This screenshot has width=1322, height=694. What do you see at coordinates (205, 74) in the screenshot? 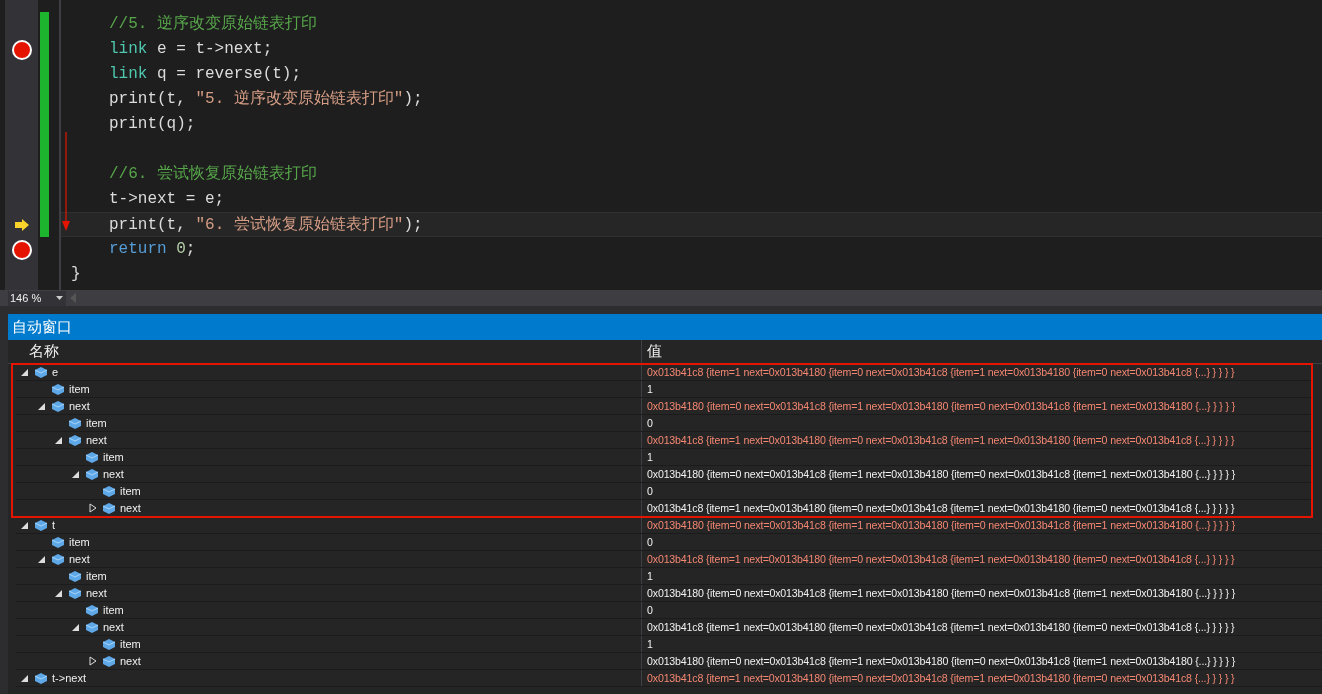
I see `code-line: link q = reverse(t);` at bounding box center [205, 74].